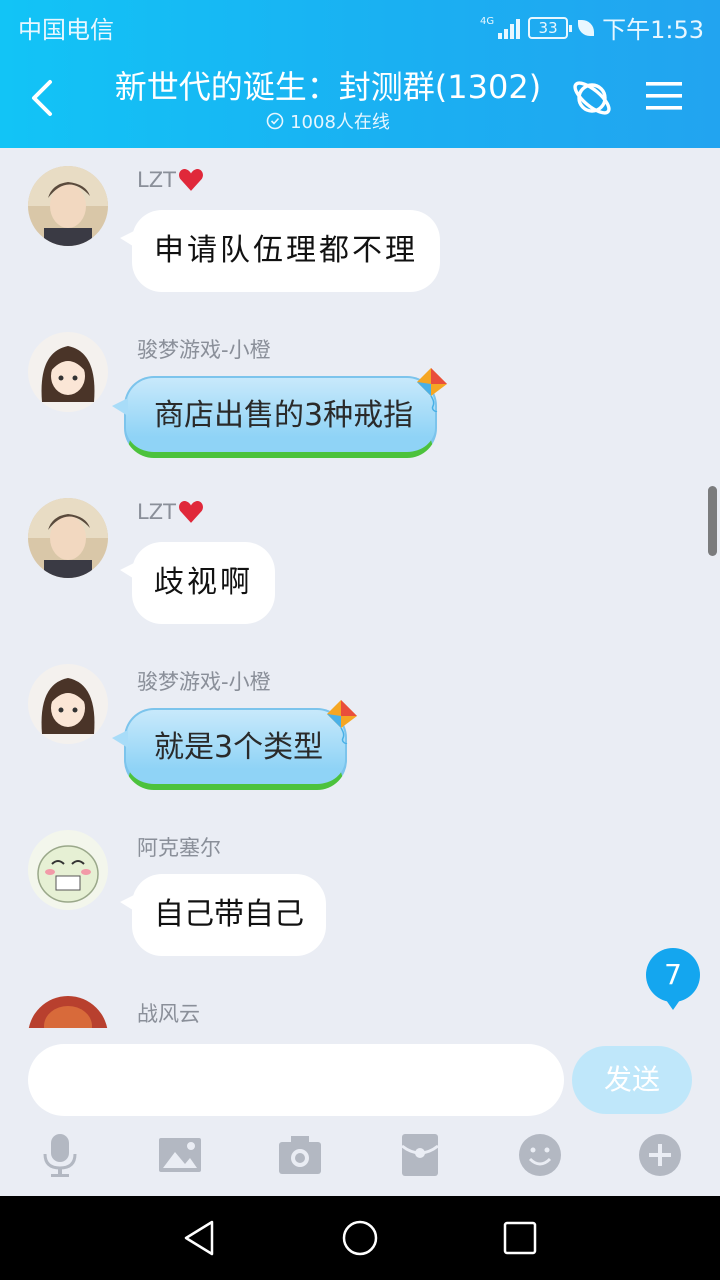  I want to click on cartoon-avatar-image, so click(68, 870).